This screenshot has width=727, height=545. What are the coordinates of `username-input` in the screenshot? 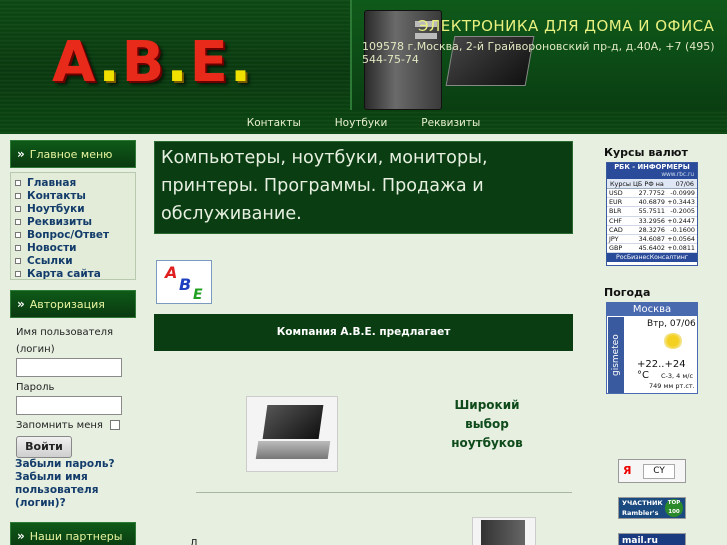 It's located at (69, 367).